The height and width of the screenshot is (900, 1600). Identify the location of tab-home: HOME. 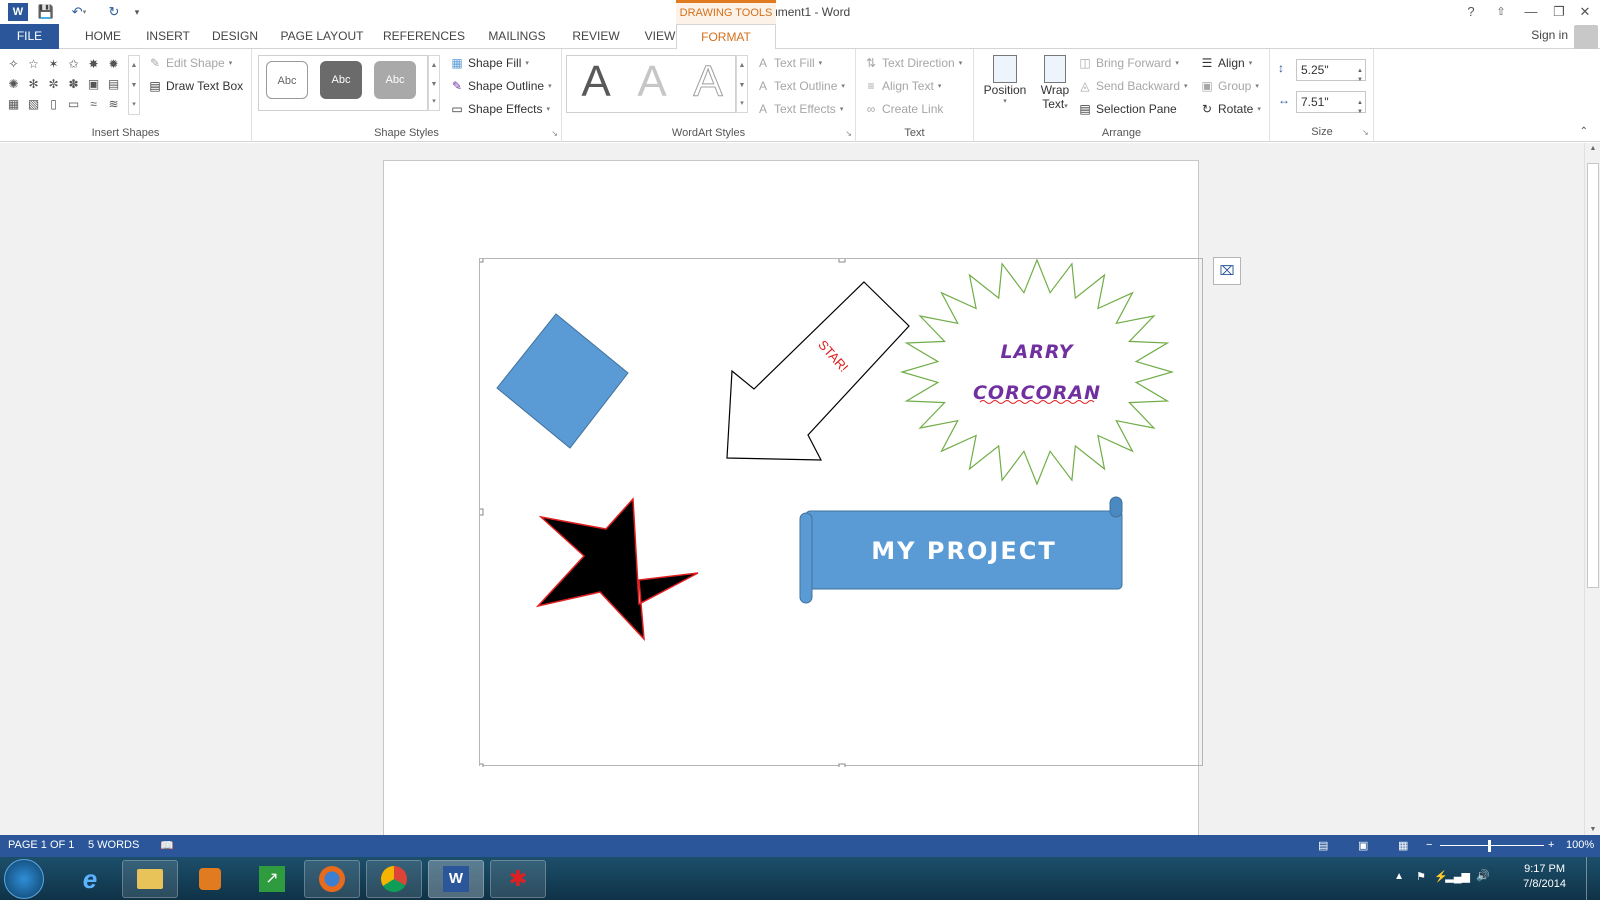
(103, 36).